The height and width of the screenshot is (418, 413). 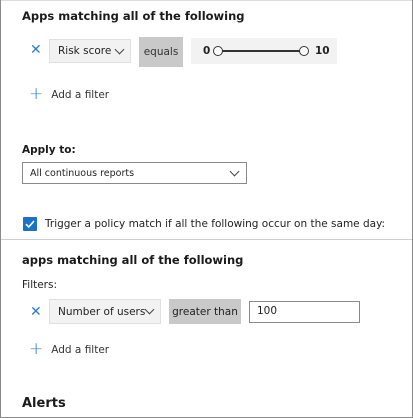 What do you see at coordinates (102, 311) in the screenshot?
I see `select-value: Number of users` at bounding box center [102, 311].